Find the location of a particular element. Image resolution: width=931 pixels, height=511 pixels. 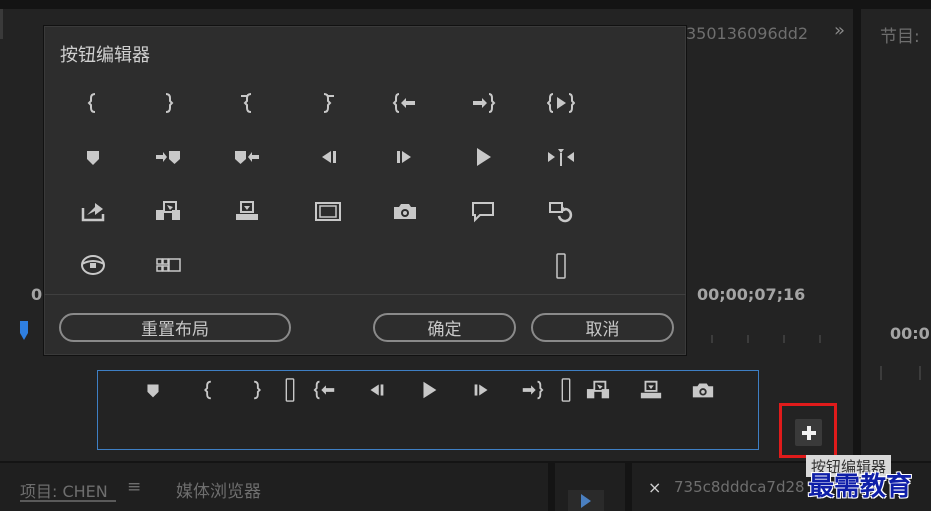

dialog-title: 按钮编辑器 is located at coordinates (105, 55).